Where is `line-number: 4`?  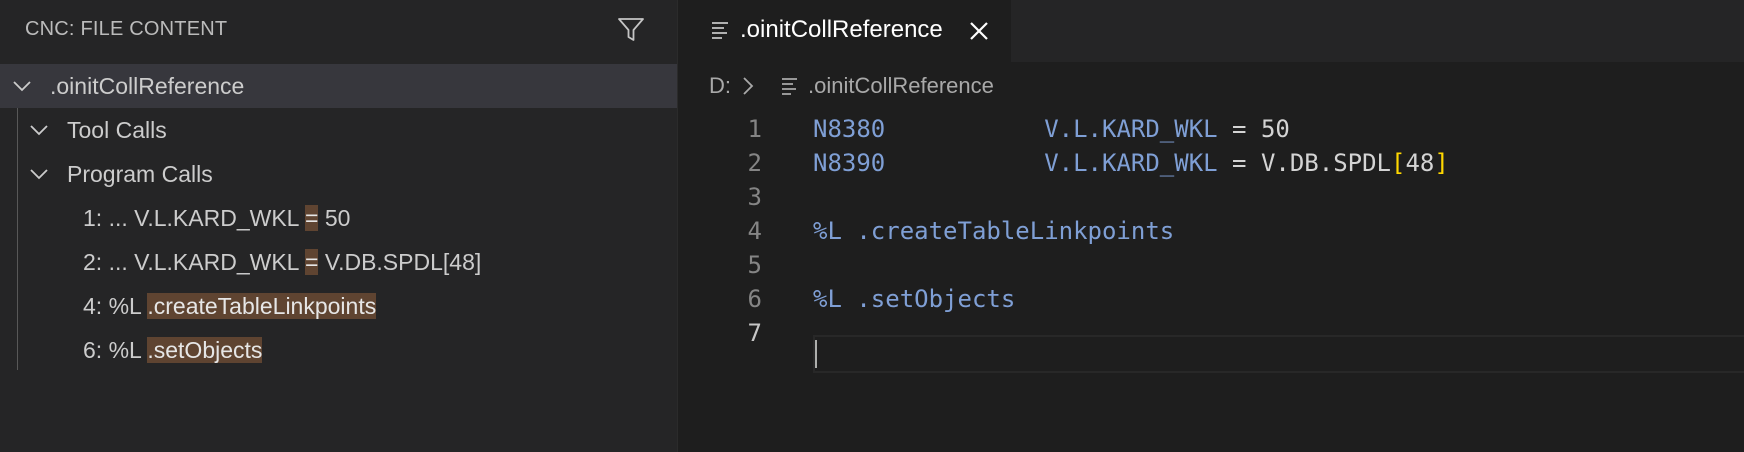
line-number: 4 is located at coordinates (754, 231).